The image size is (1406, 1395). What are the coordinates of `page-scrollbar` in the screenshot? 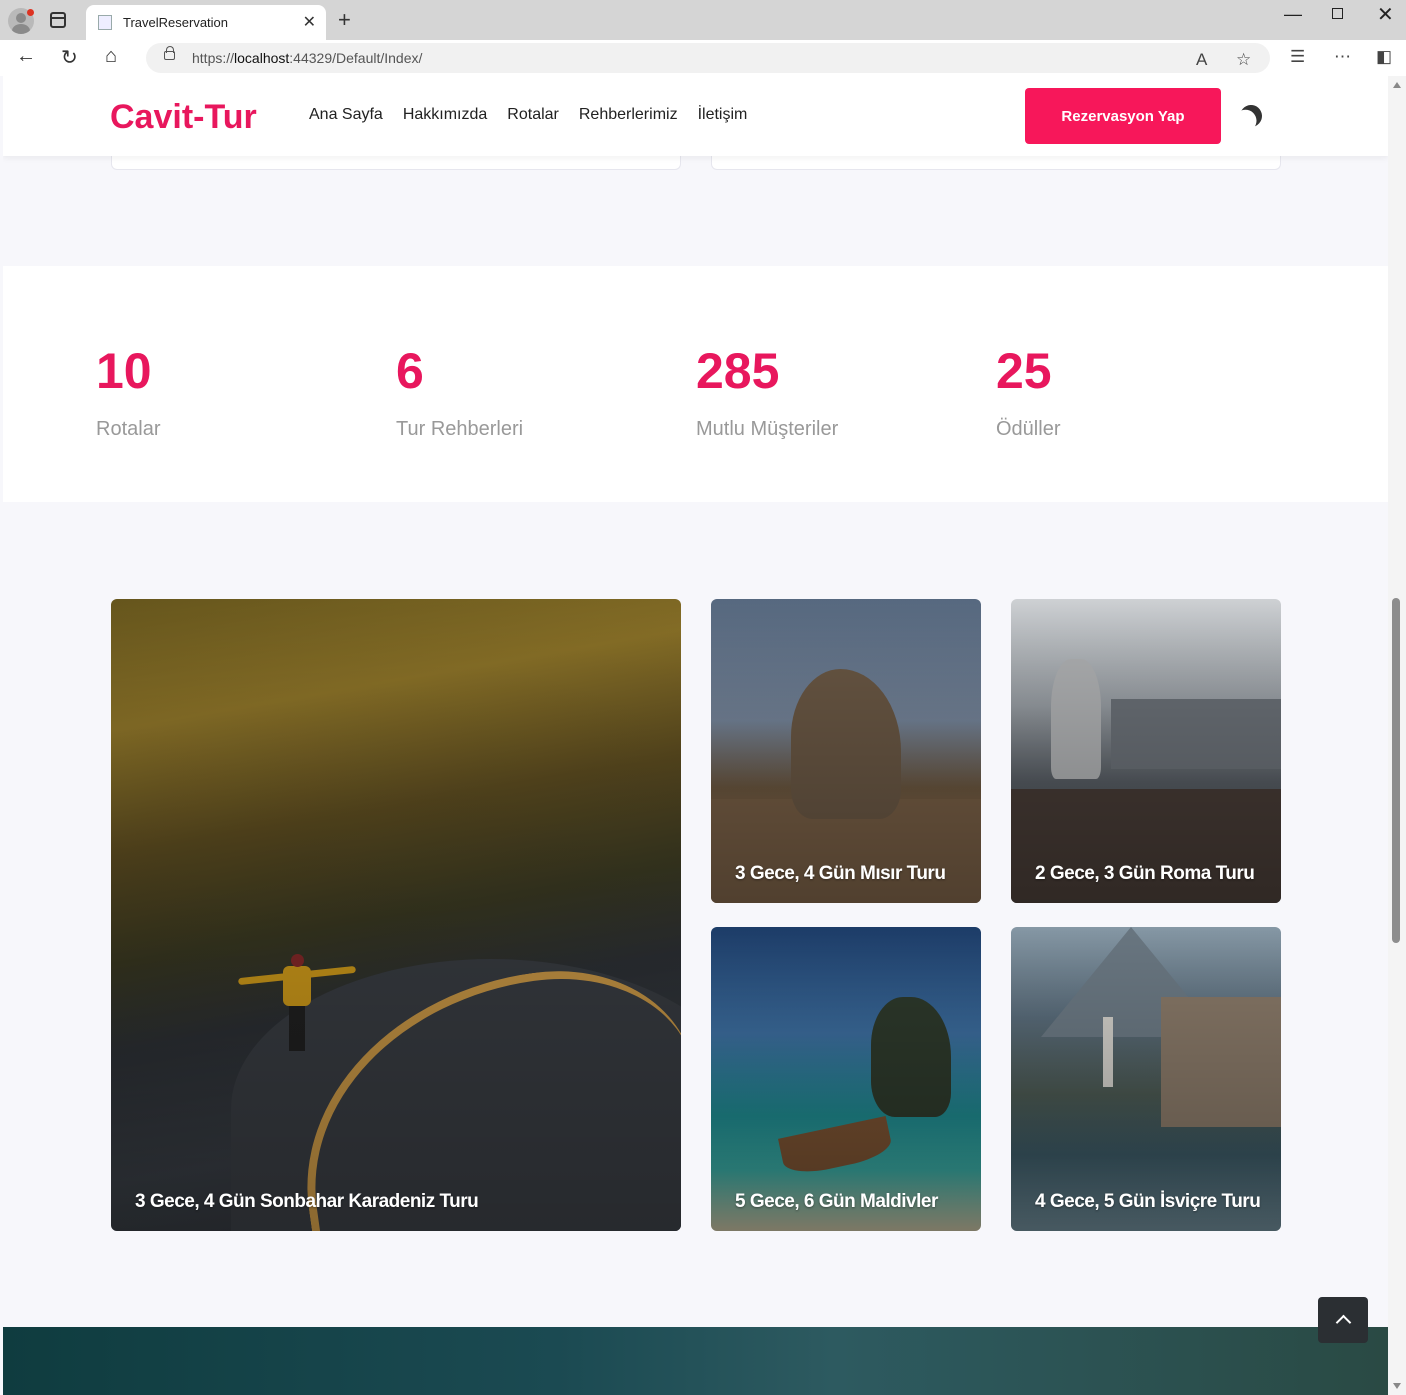 It's located at (1397, 735).